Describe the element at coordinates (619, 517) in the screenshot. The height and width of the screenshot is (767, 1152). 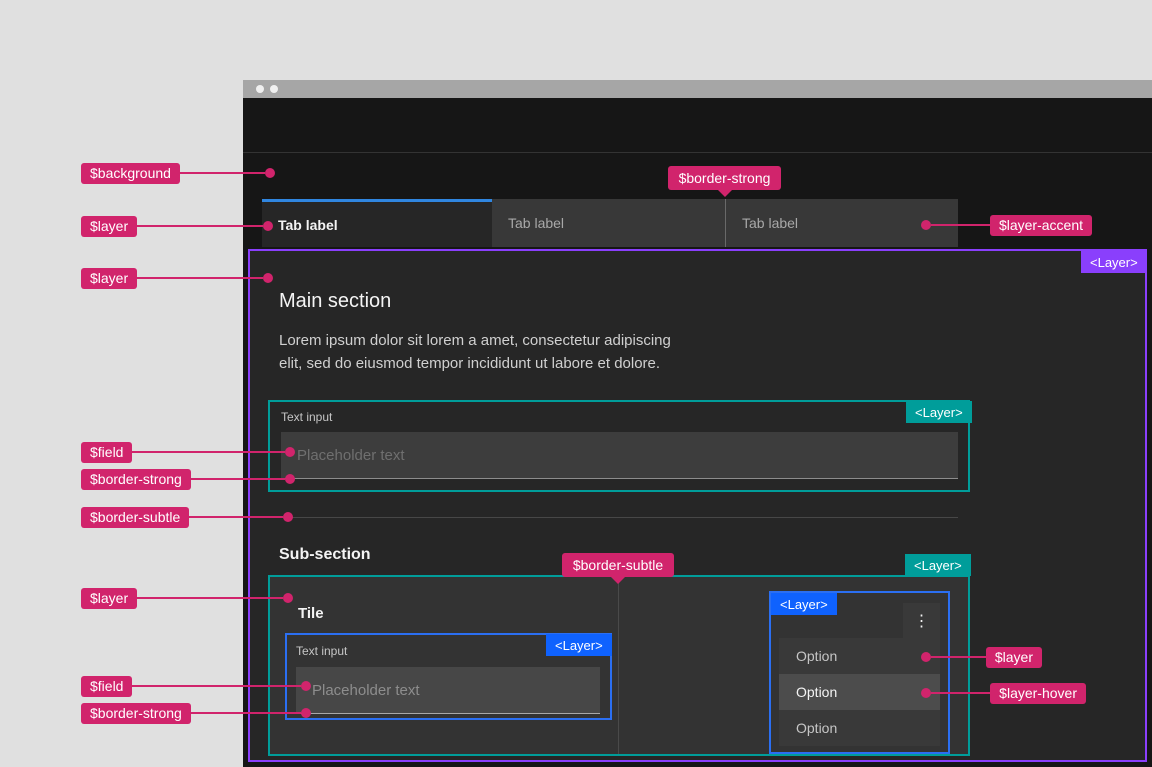
I see `section-divider` at that location.